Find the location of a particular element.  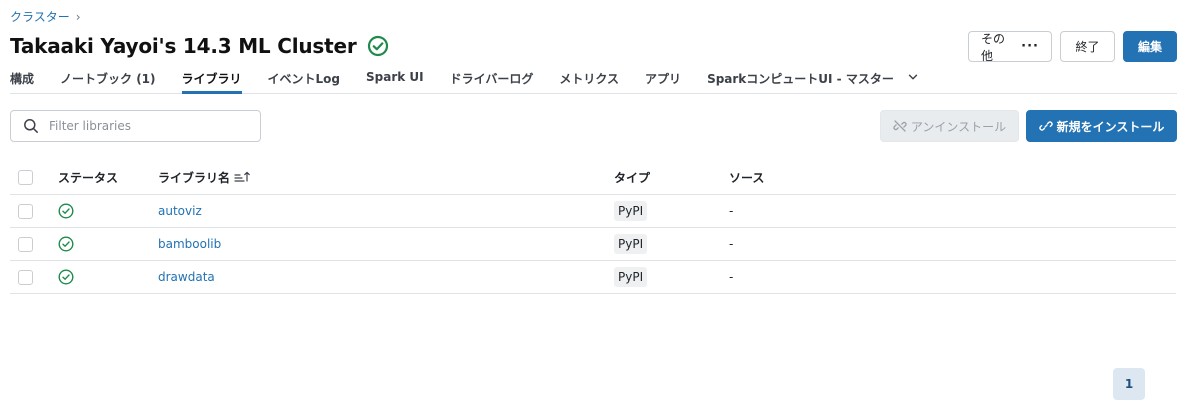

page-title: Takaaki Yayoi's 14.3 ML Cluster is located at coordinates (183, 46).